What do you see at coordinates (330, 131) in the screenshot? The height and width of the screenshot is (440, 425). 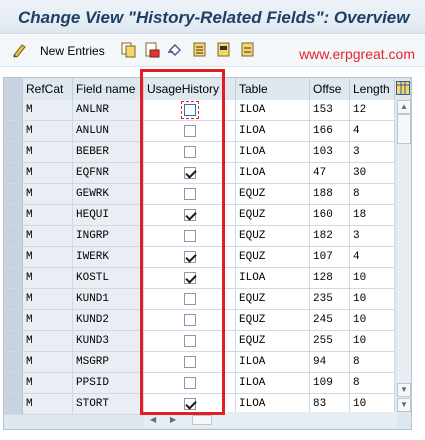 I see `cell-offset: 166` at bounding box center [330, 131].